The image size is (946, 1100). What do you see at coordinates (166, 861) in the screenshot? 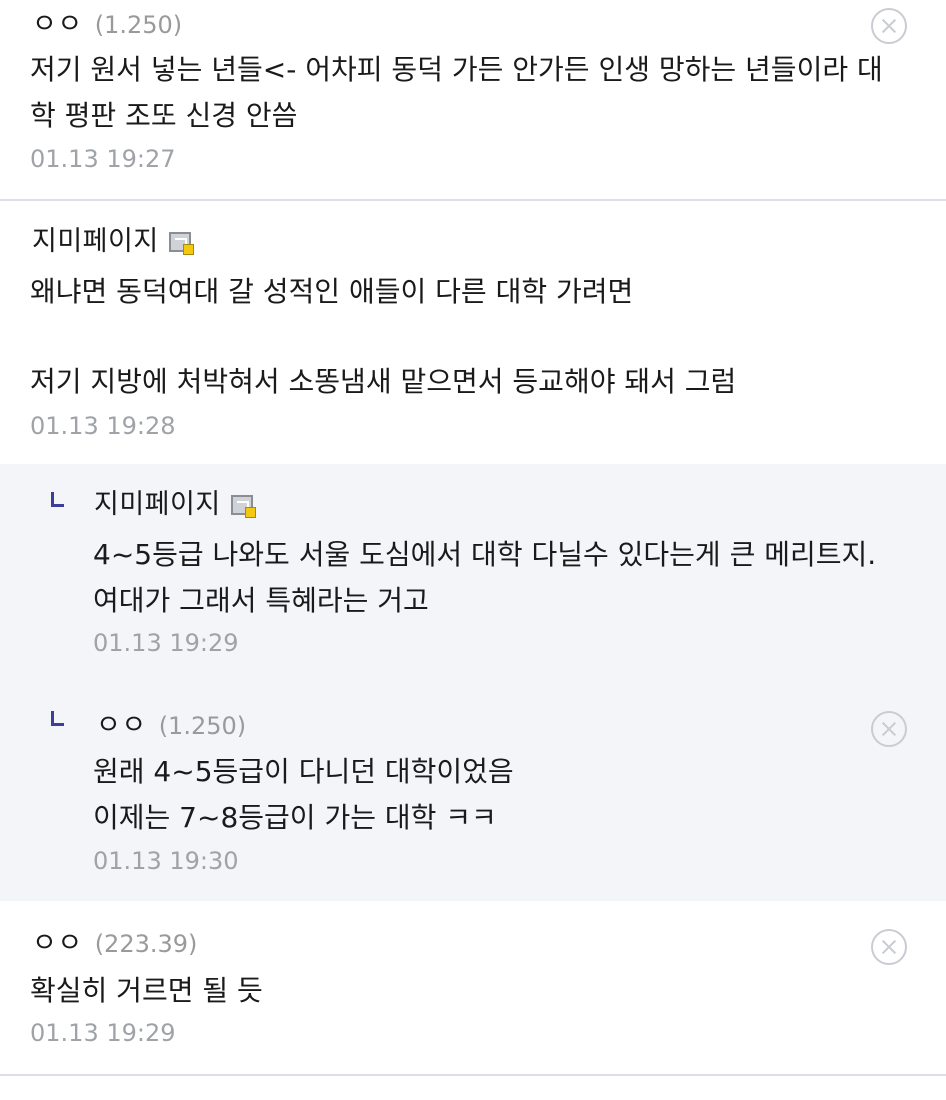
I see `comment-timestamp: 01.13 19:30` at bounding box center [166, 861].